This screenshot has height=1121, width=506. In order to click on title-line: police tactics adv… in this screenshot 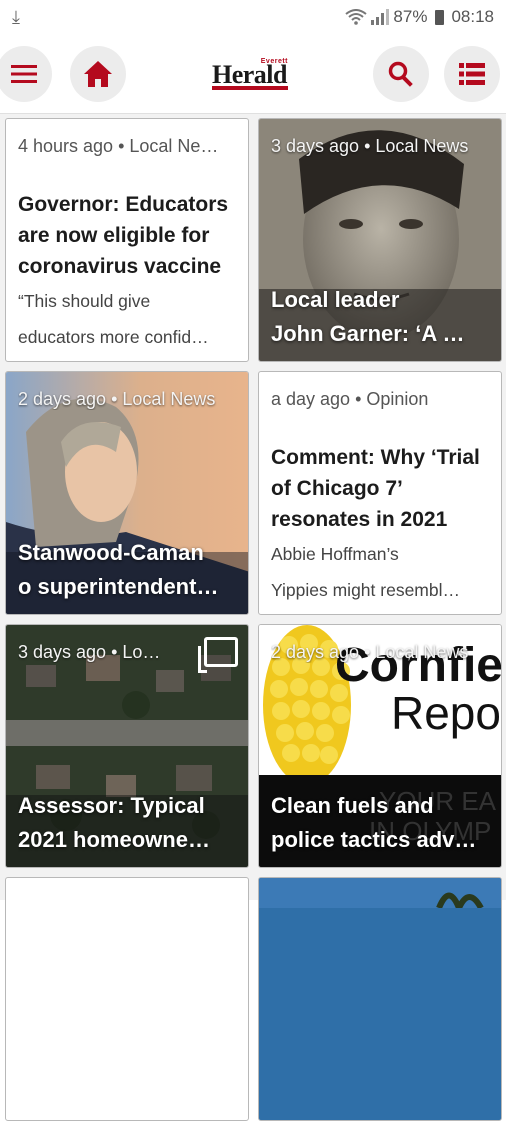, I will do `click(374, 839)`.